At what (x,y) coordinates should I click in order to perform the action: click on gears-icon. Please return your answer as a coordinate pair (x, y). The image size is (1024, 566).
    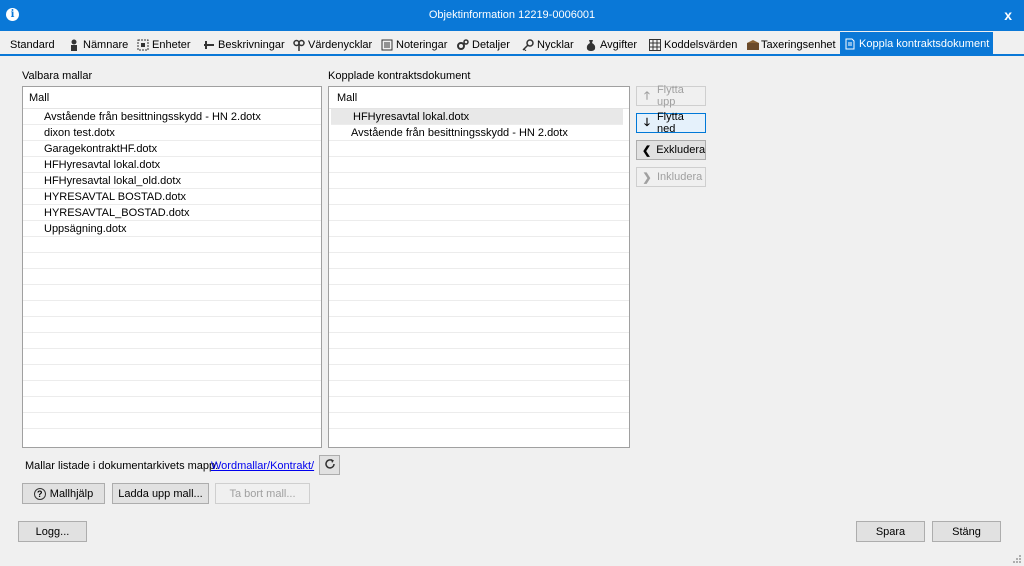
    Looking at the image, I should click on (463, 45).